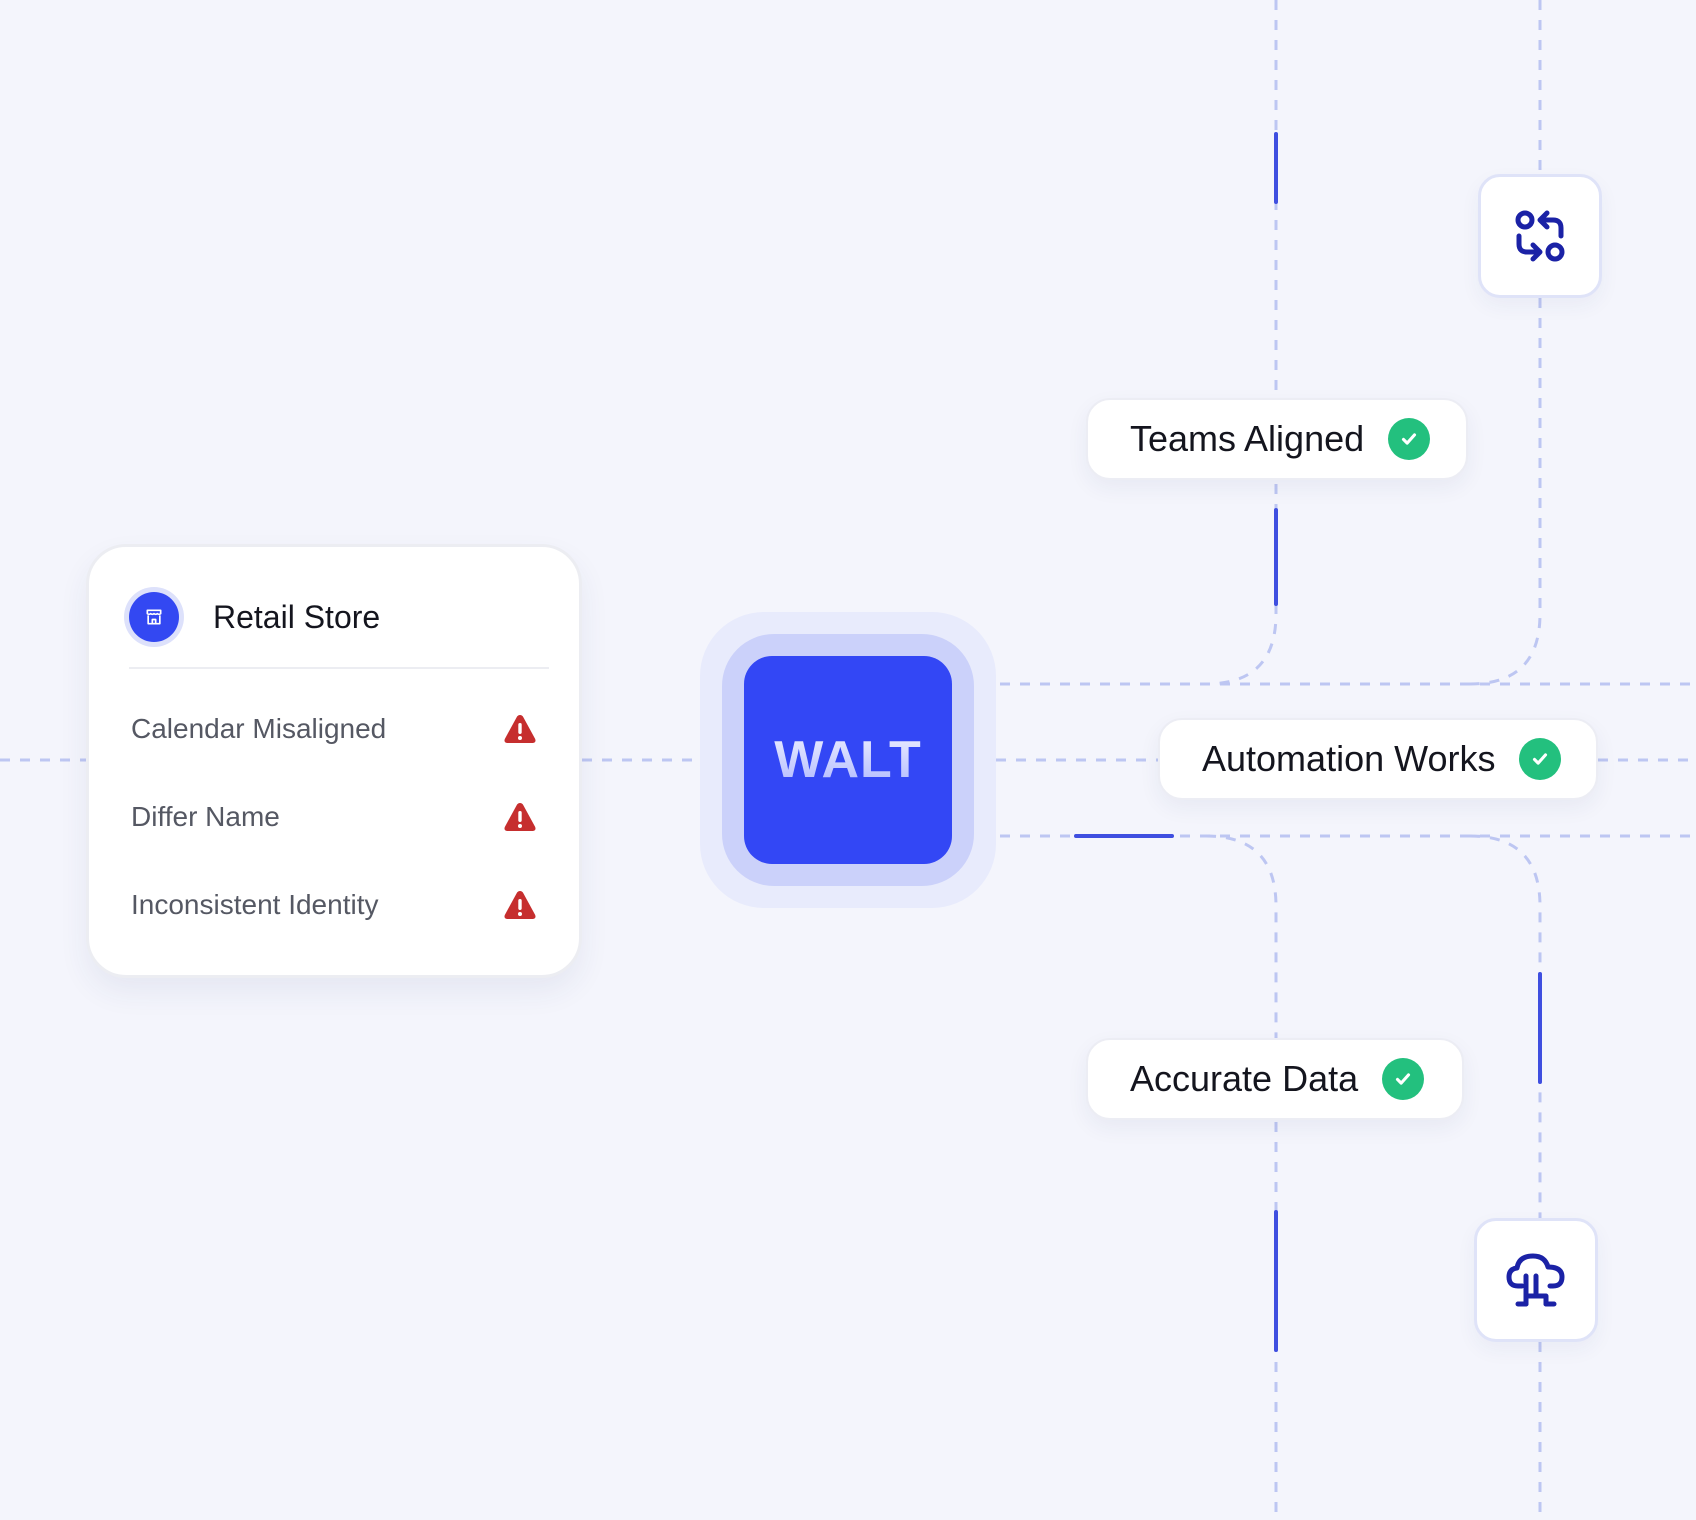  Describe the element at coordinates (1505, 1026) in the screenshot. I see `connector-cloud-top` at that location.